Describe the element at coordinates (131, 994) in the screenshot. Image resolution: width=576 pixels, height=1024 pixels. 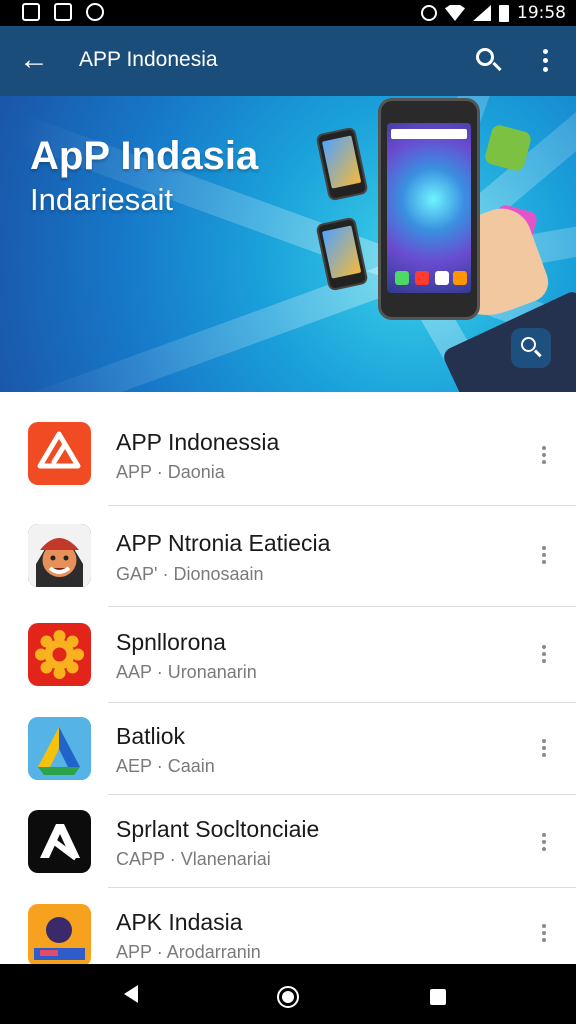
I see `nav-back-icon` at that location.